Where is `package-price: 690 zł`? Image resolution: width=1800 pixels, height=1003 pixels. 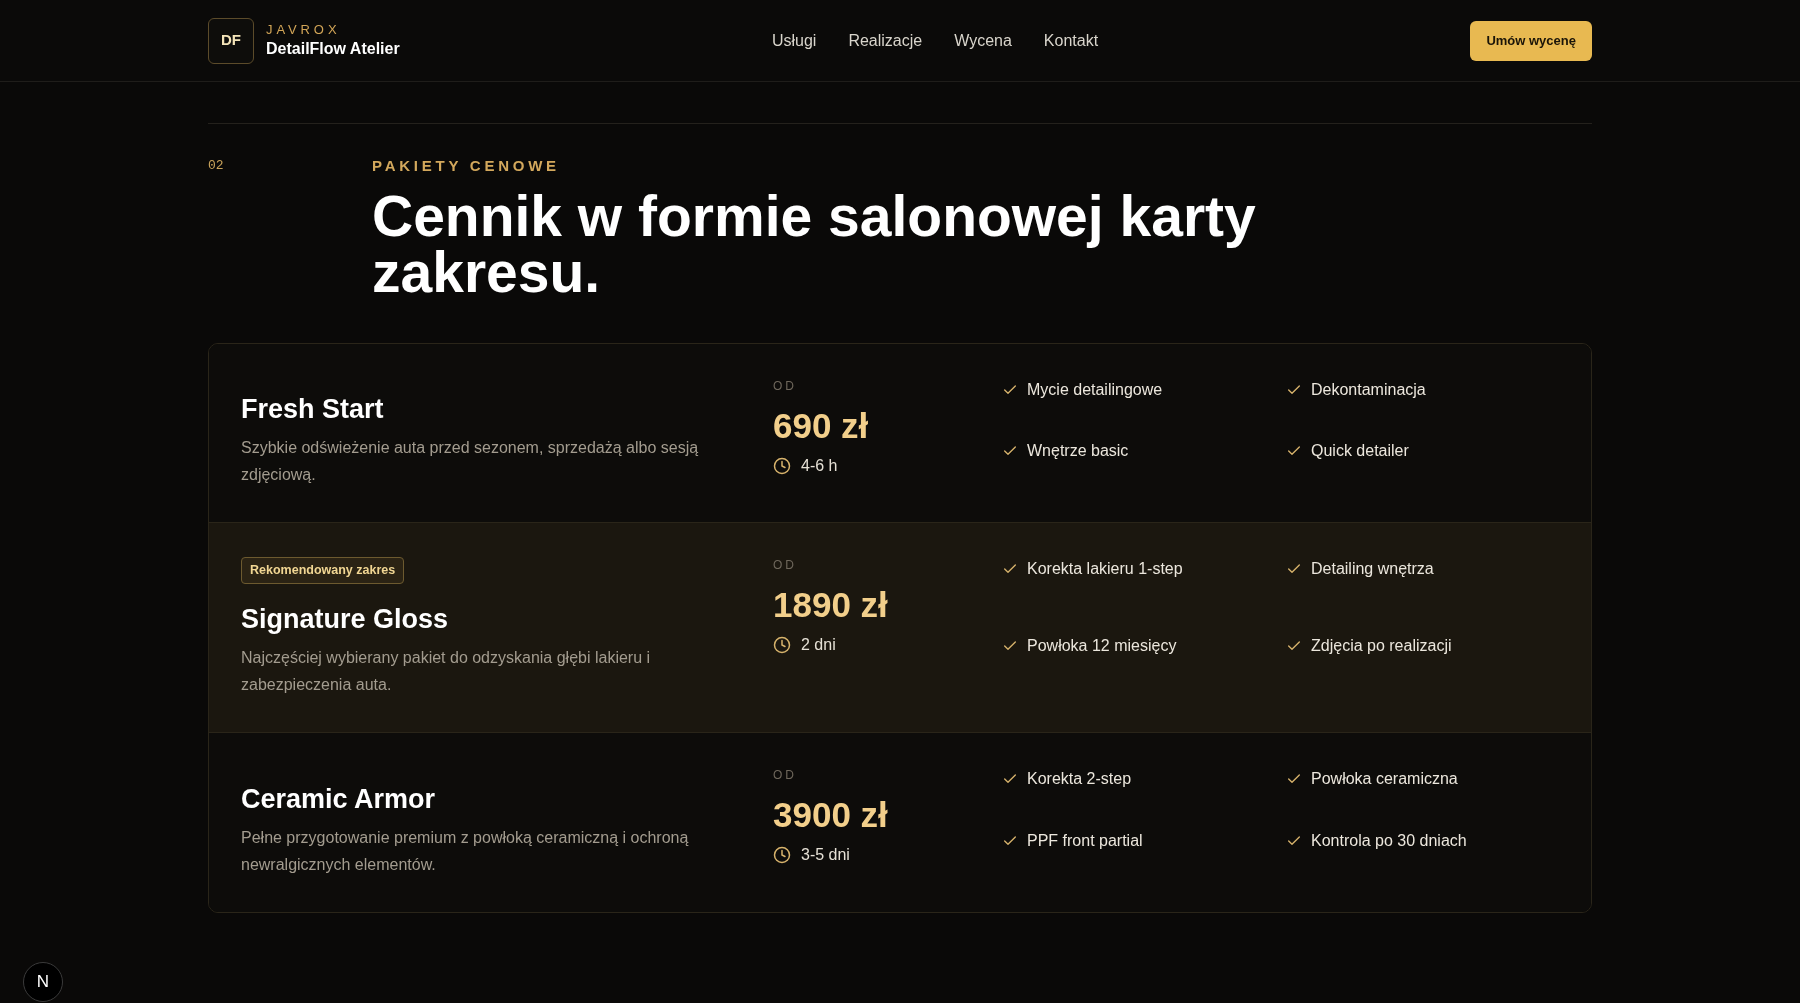
package-price: 690 zł is located at coordinates (821, 426).